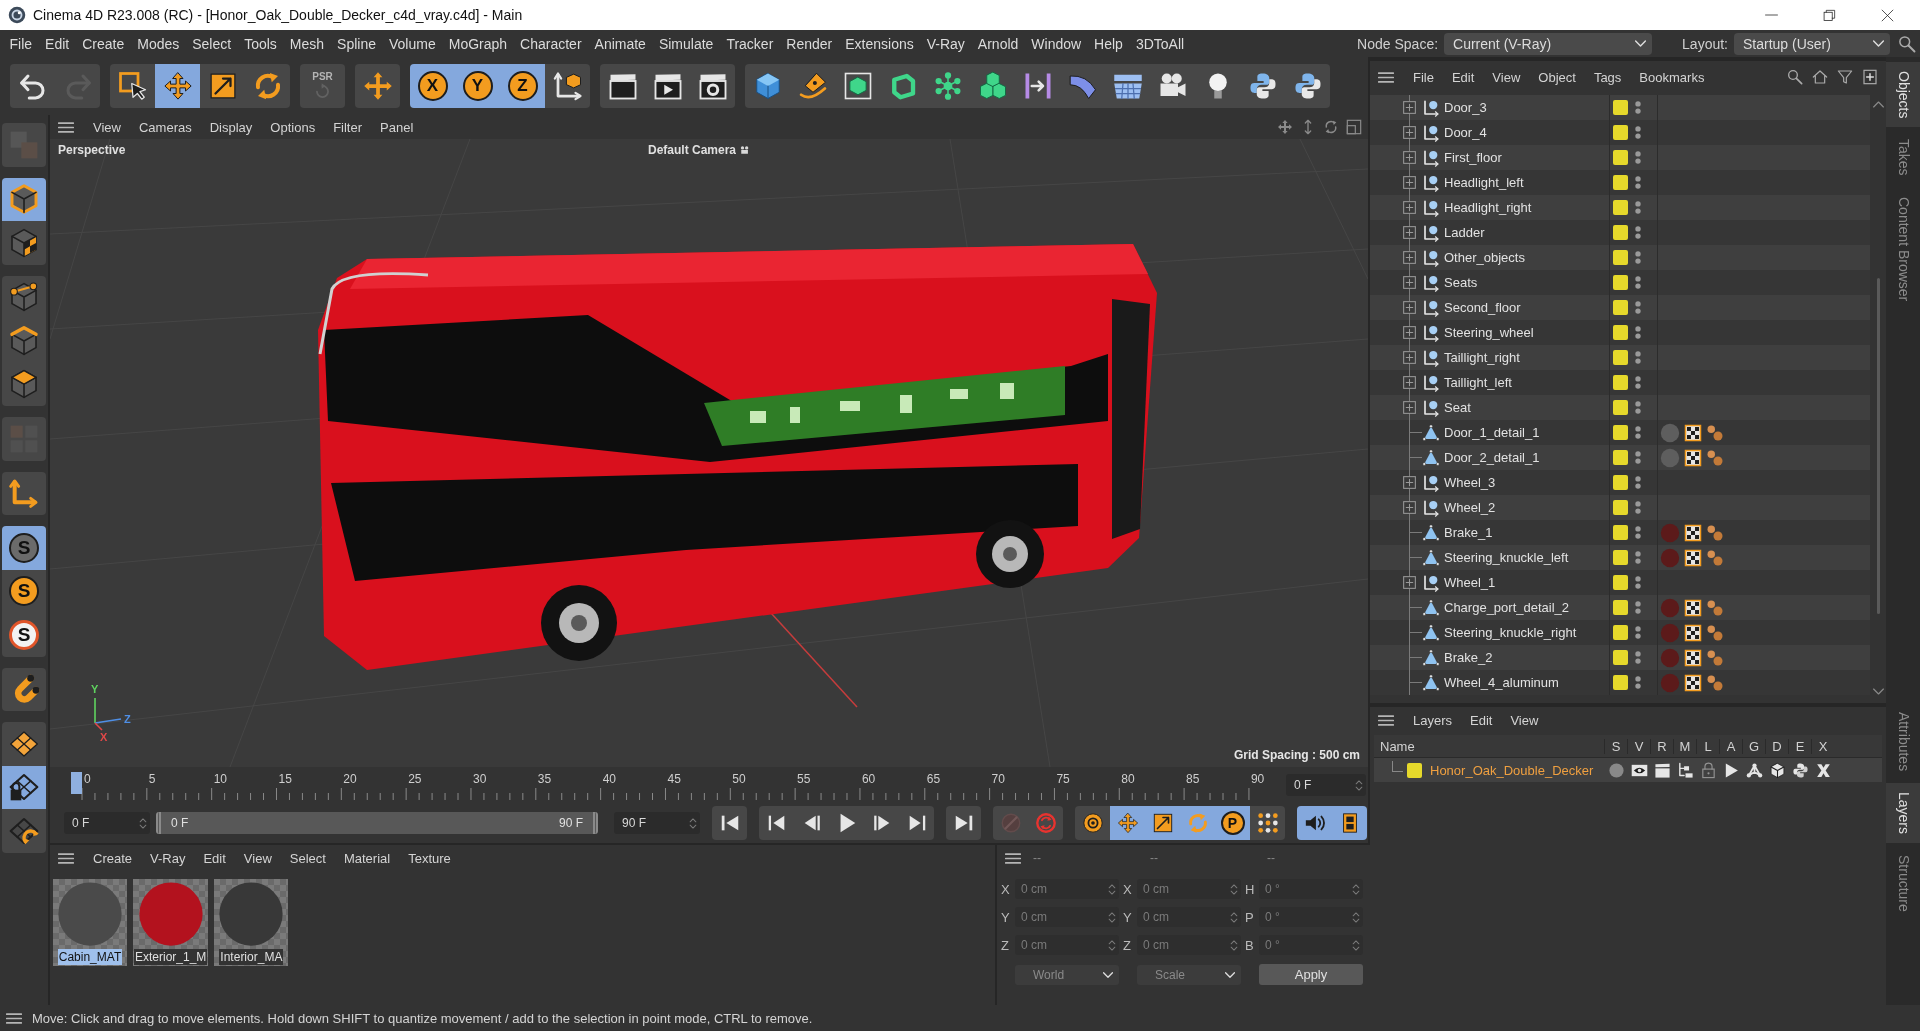 The height and width of the screenshot is (1031, 1920). I want to click on menu-item: Volume, so click(412, 43).